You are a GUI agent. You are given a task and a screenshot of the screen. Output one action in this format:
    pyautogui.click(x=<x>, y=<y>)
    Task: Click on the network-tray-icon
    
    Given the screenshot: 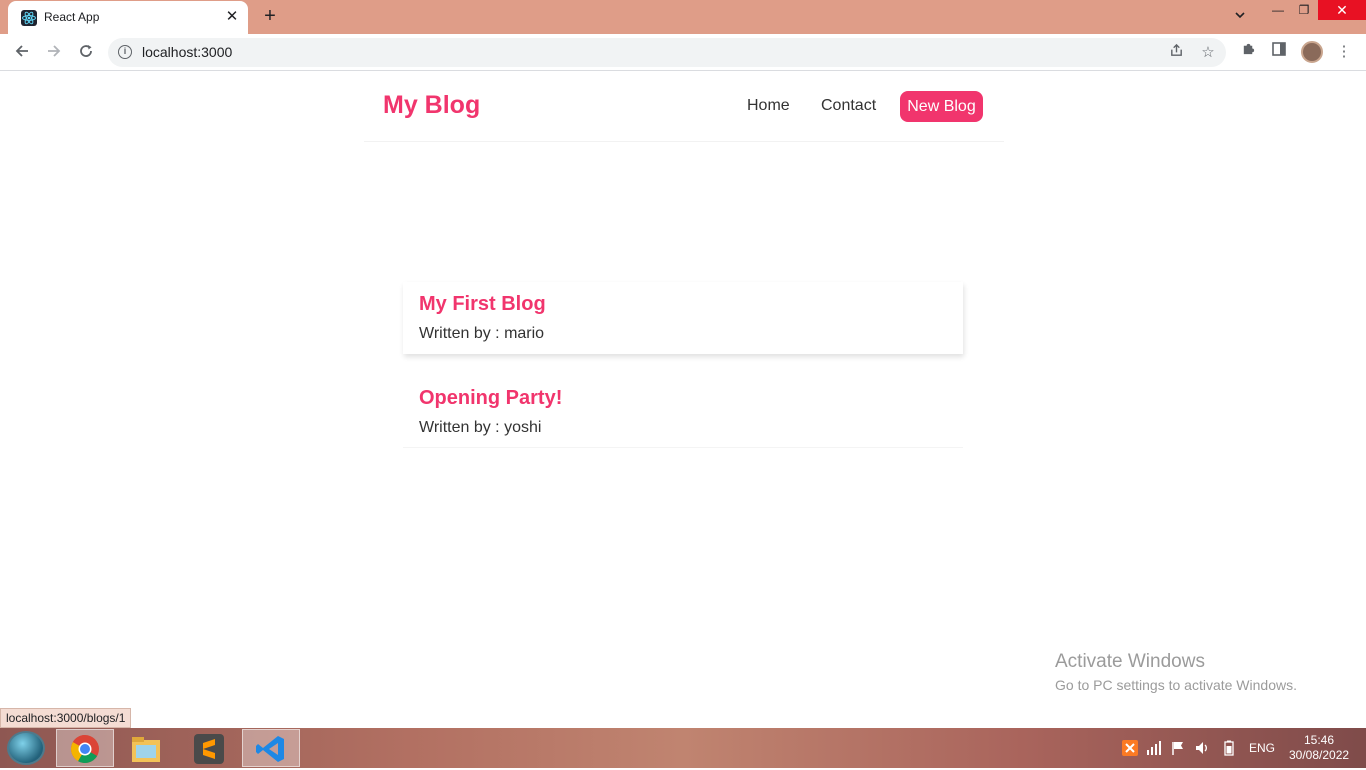 What is the action you would take?
    pyautogui.click(x=1154, y=749)
    